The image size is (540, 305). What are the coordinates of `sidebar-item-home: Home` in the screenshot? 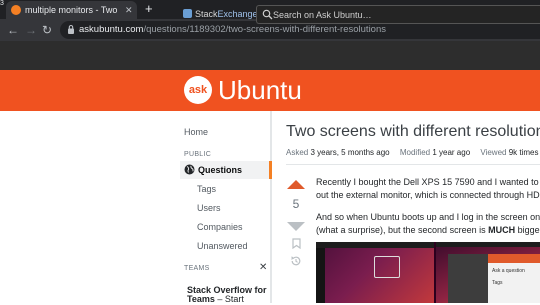 It's located at (196, 132).